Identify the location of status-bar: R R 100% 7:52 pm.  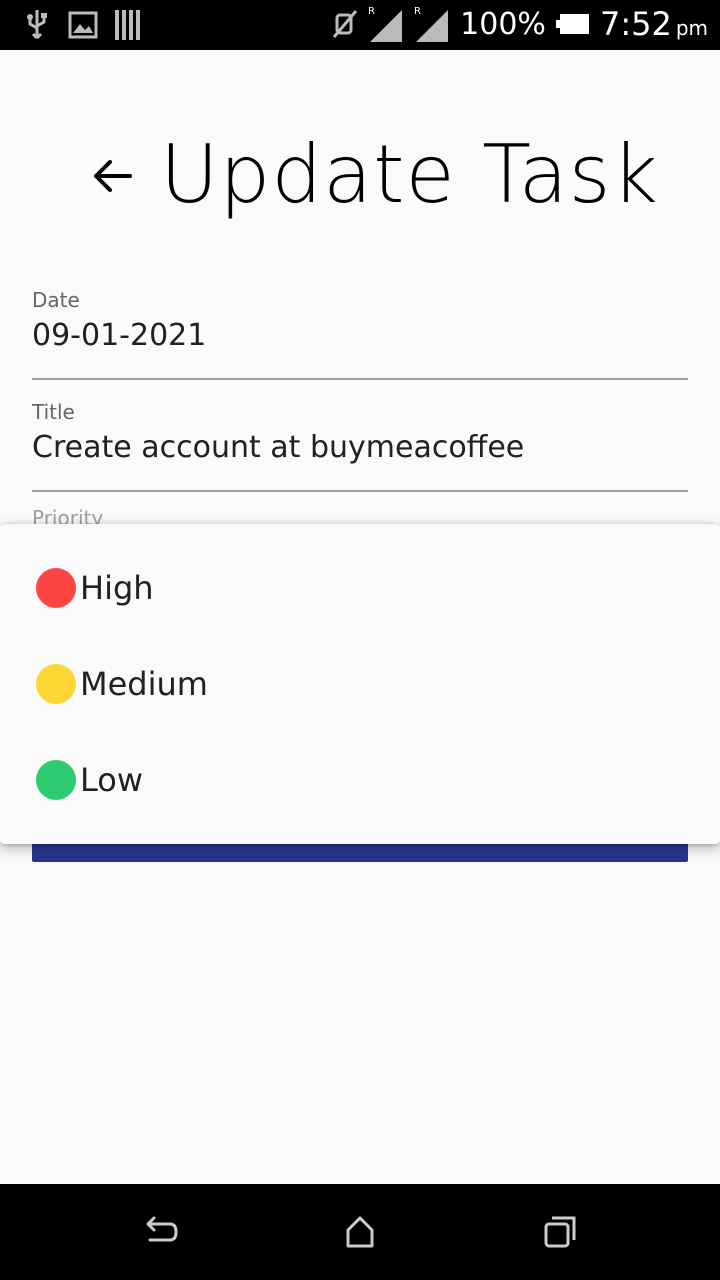
(360, 25).